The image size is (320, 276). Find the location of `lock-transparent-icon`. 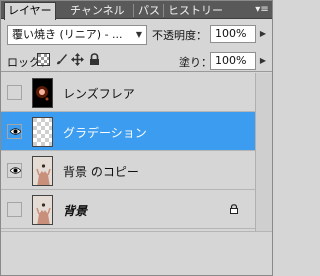

lock-transparent-icon is located at coordinates (43, 59).